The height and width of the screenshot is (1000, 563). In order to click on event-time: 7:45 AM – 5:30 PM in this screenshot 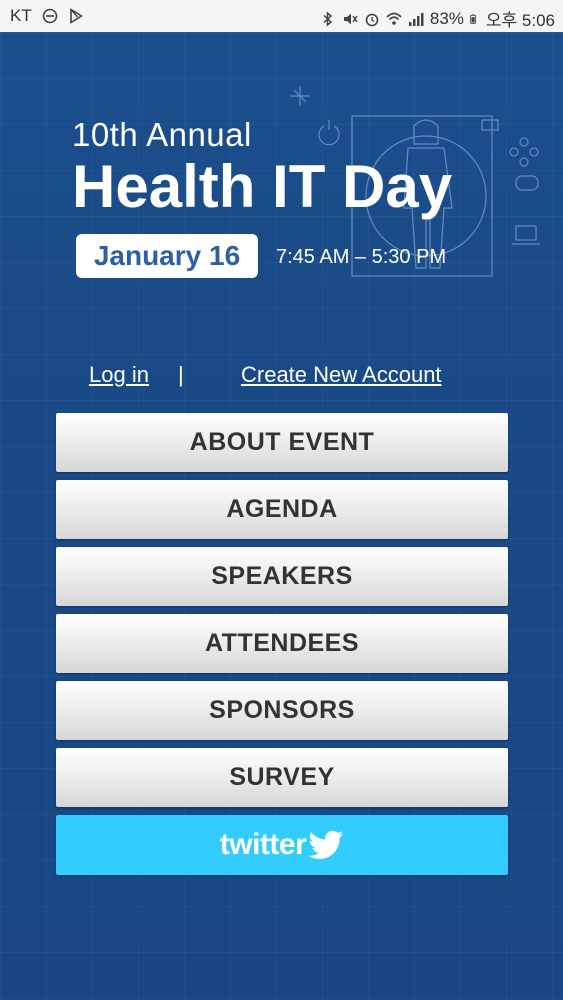, I will do `click(361, 257)`.